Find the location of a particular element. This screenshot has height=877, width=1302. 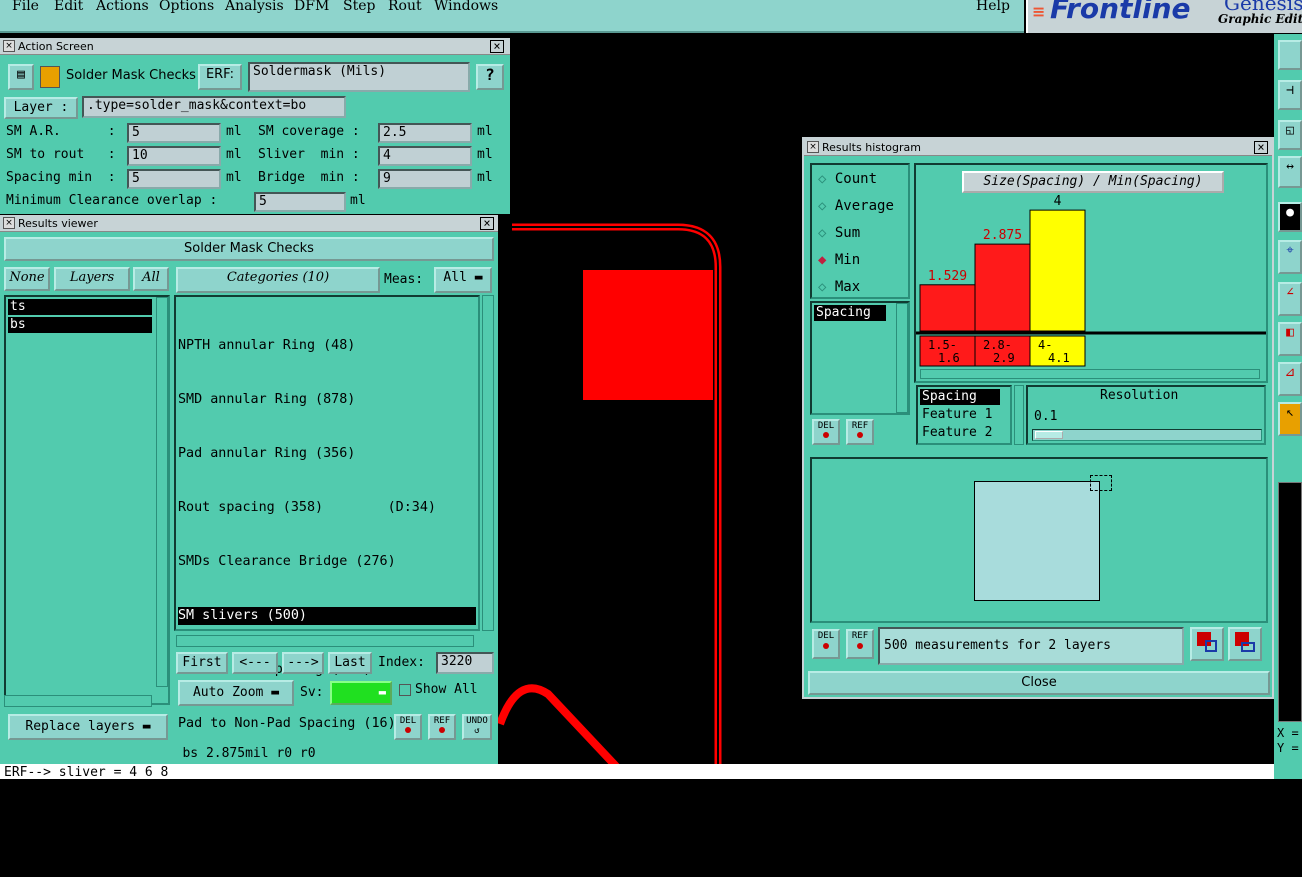

close-button: Close is located at coordinates (1039, 683).